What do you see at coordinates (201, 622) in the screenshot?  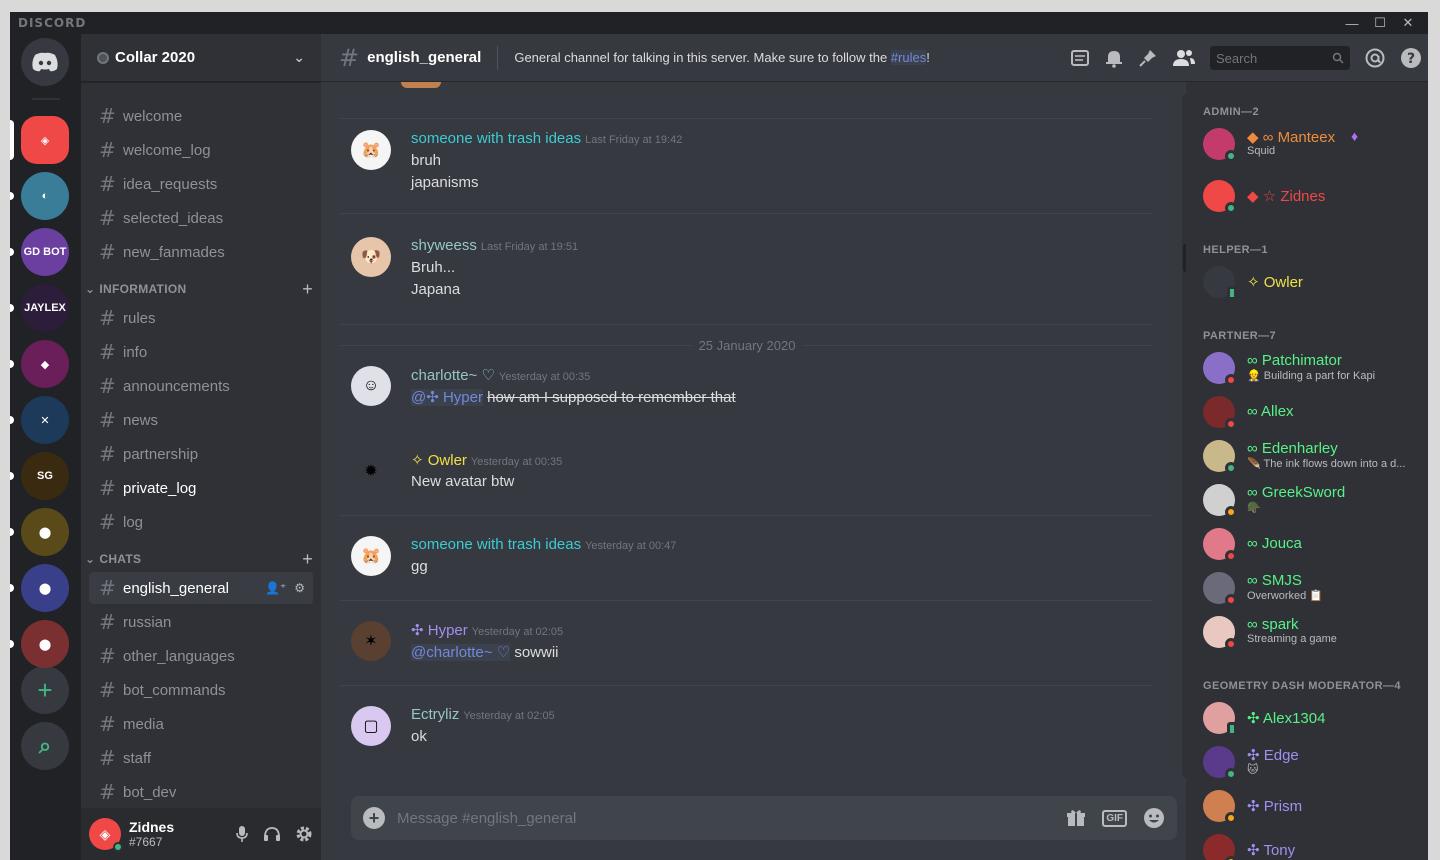 I see `channel-item-russian: # russian` at bounding box center [201, 622].